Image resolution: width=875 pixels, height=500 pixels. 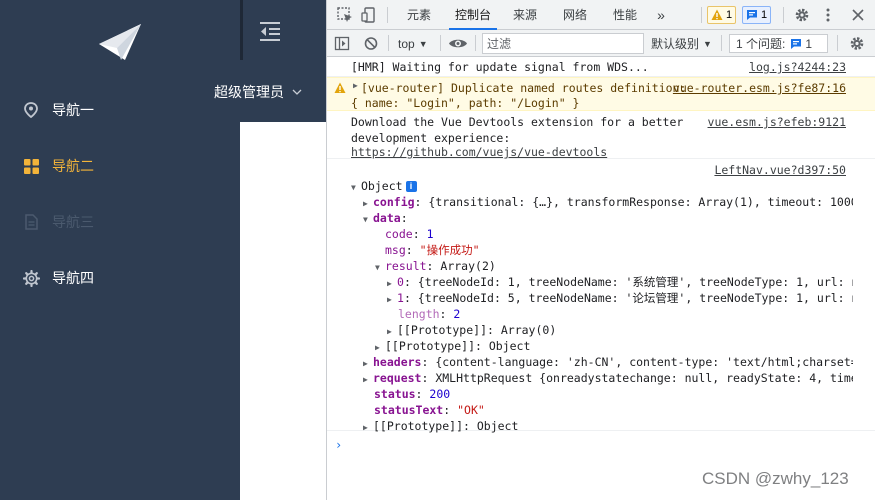 I want to click on source-link: vue-router.esm.js?fe87:16, so click(x=759, y=88).